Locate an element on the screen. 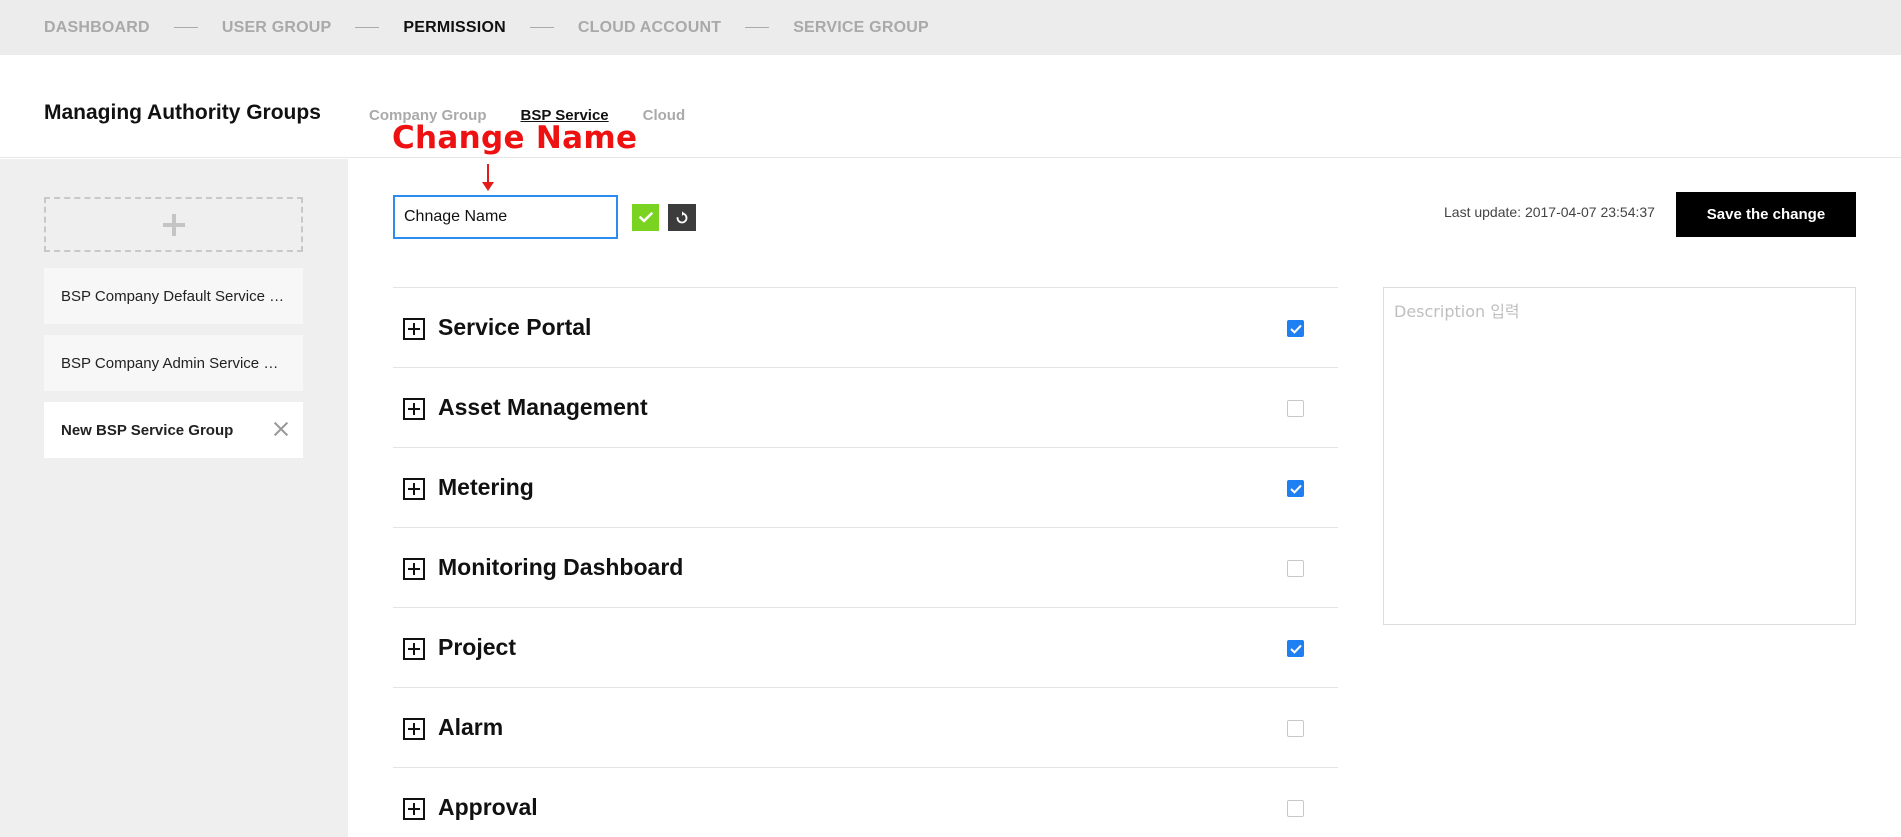 This screenshot has height=837, width=1901. add-group-button is located at coordinates (173, 224).